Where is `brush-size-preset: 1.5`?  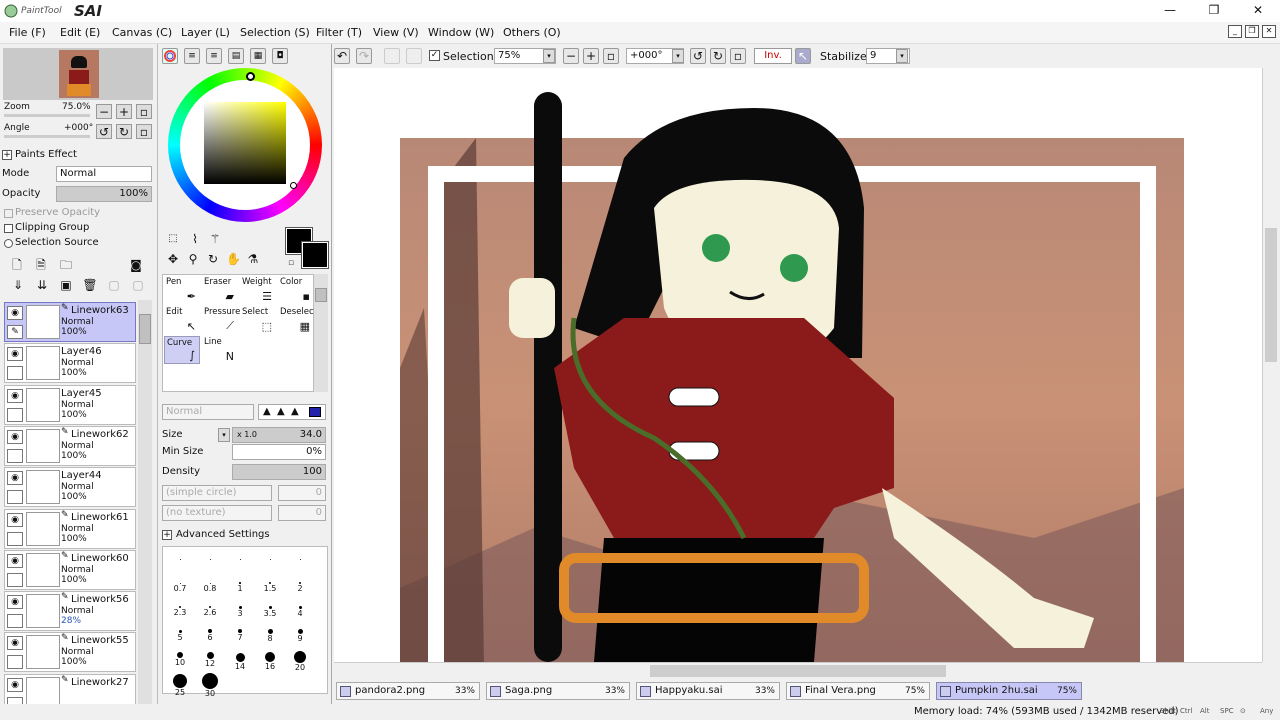 brush-size-preset: 1.5 is located at coordinates (270, 586).